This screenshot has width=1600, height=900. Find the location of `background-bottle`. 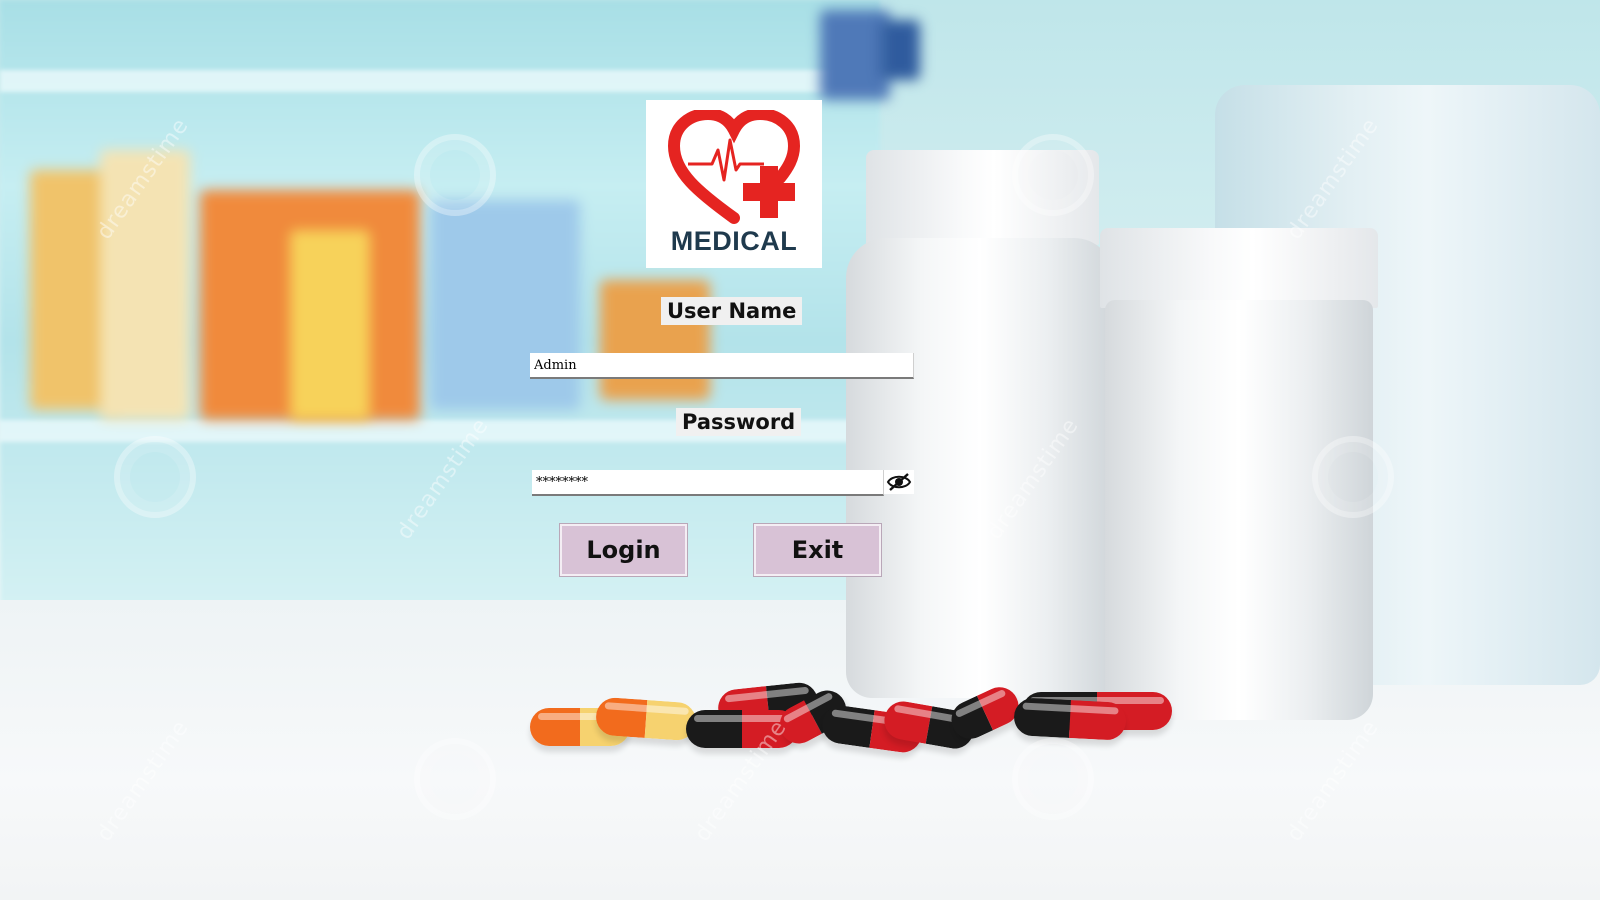

background-bottle is located at coordinates (980, 468).